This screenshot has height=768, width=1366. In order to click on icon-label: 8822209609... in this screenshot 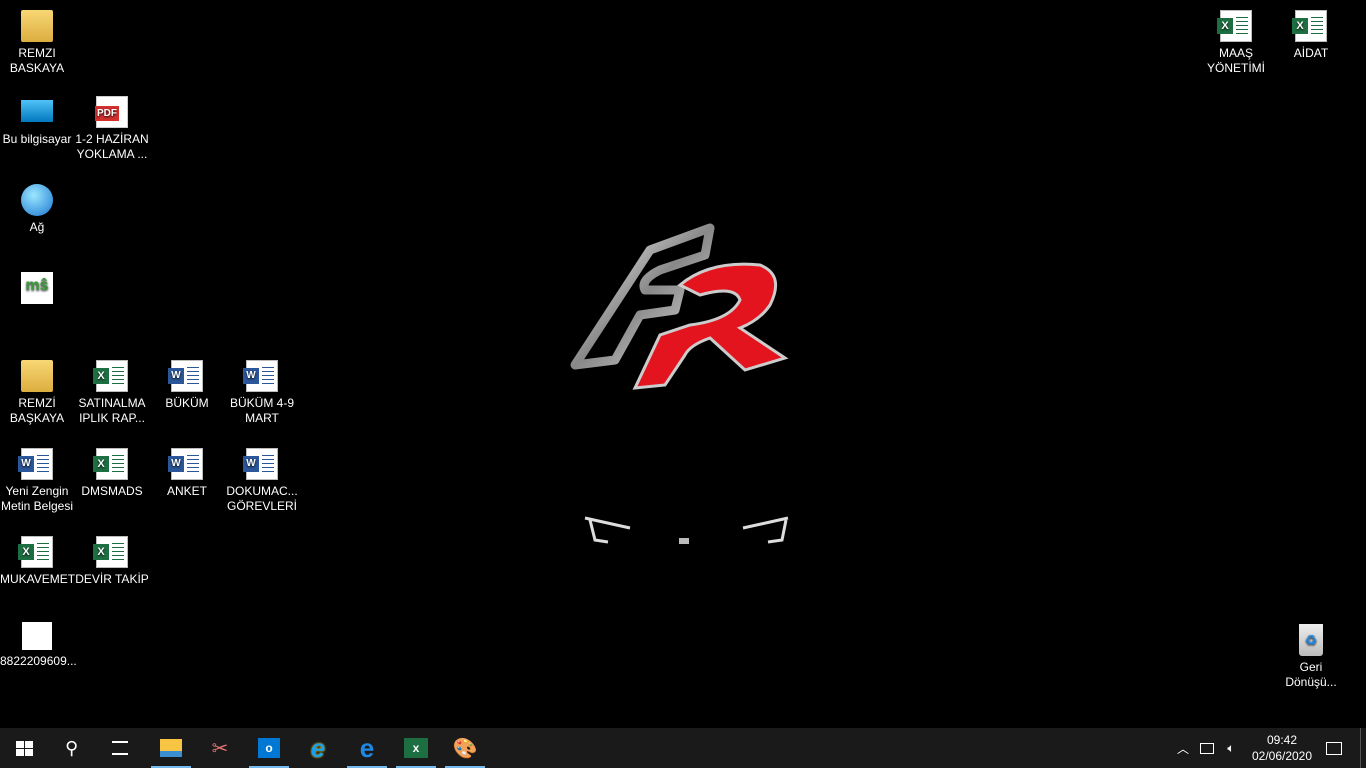, I will do `click(38, 661)`.